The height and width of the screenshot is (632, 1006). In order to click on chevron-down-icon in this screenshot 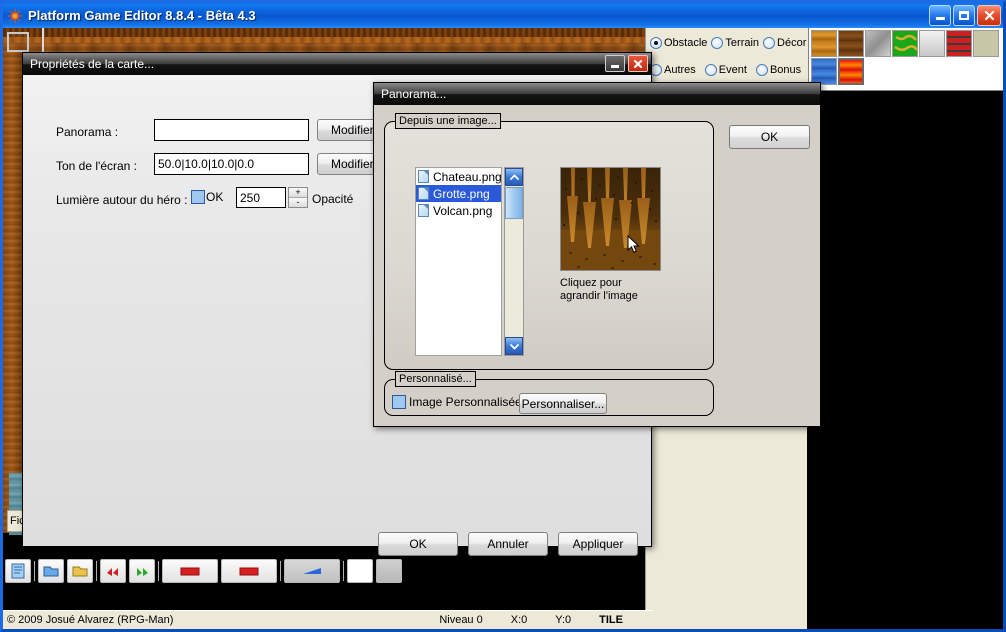, I will do `click(514, 346)`.